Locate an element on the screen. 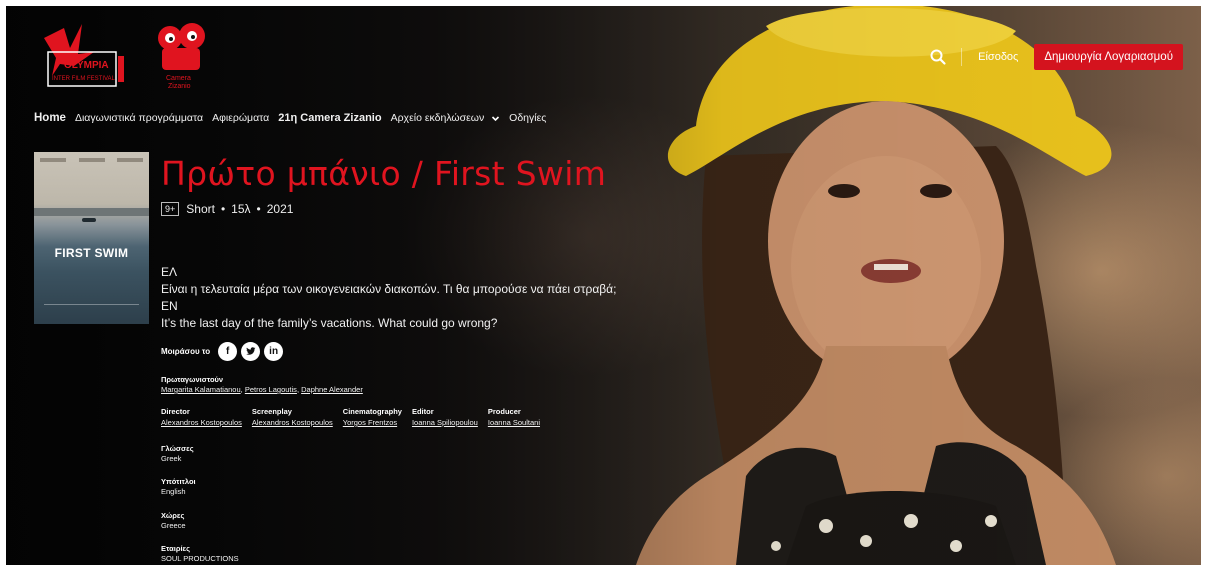  companies-heading: Εταιρίες is located at coordinates (176, 548).